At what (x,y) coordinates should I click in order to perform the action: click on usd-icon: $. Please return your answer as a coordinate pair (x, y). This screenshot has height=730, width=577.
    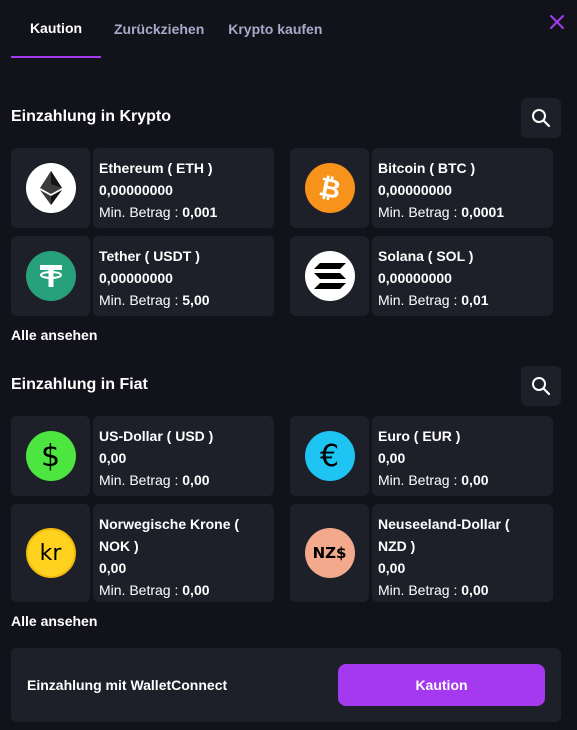
    Looking at the image, I should click on (50, 456).